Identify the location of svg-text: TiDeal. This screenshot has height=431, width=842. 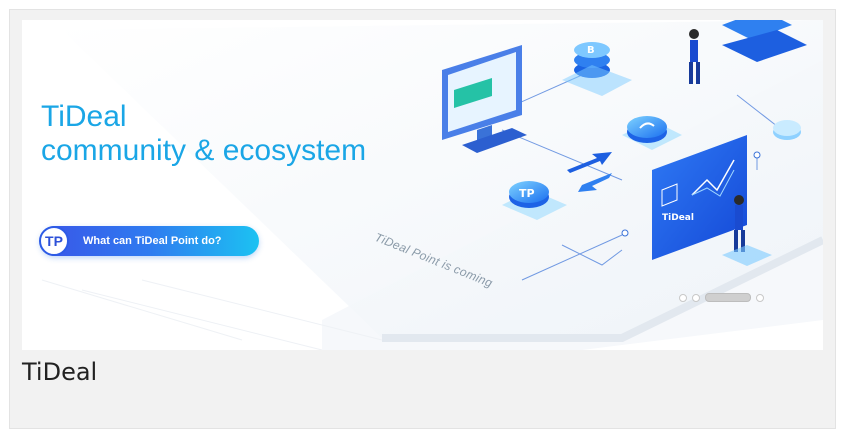
(678, 218).